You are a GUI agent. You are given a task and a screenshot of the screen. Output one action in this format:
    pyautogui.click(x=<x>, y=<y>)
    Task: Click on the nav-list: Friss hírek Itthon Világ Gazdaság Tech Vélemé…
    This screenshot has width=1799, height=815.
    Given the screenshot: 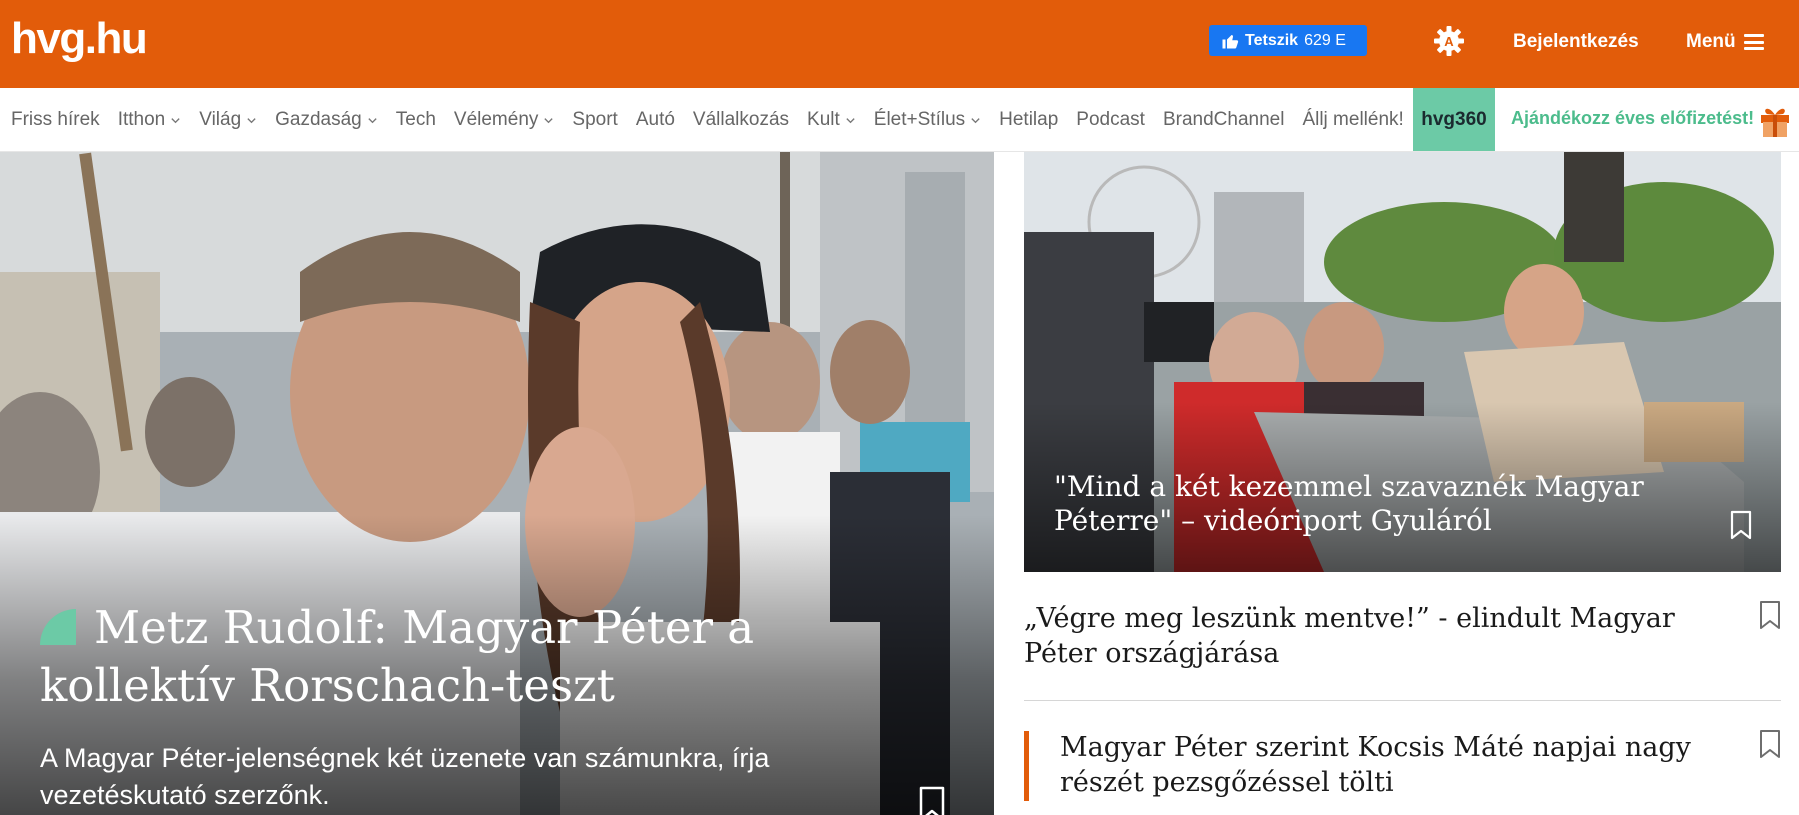 What is the action you would take?
    pyautogui.click(x=706, y=119)
    